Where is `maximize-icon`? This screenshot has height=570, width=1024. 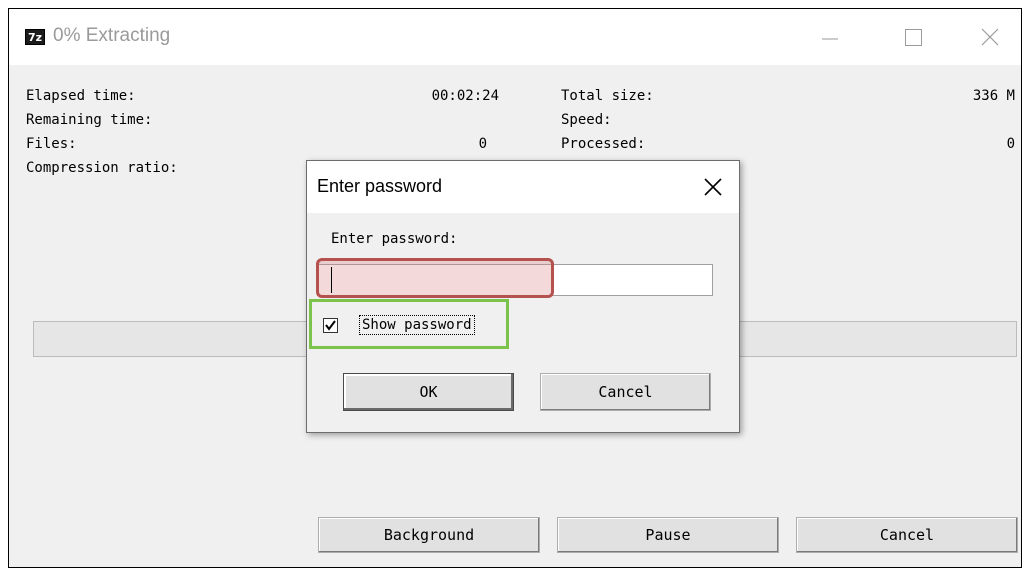 maximize-icon is located at coordinates (913, 37).